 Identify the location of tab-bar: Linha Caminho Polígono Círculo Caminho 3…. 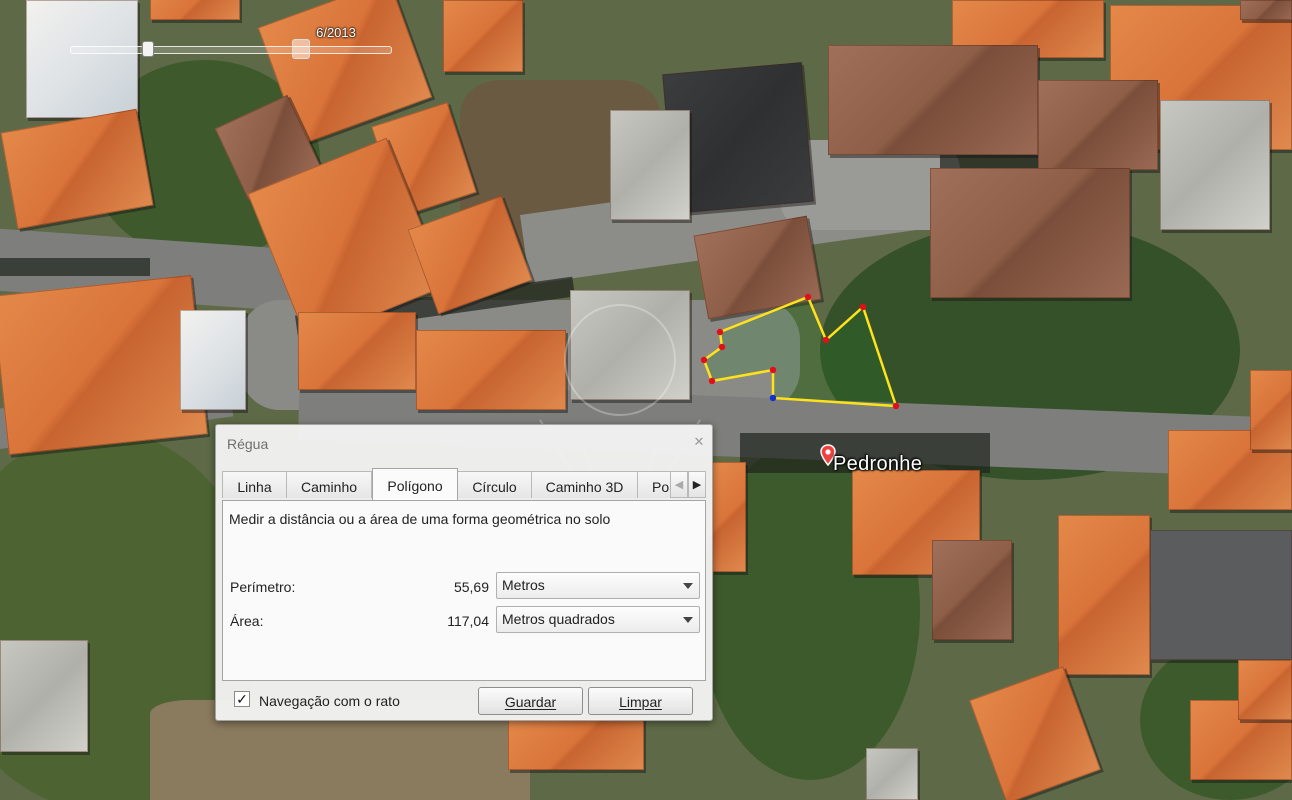
(465, 484).